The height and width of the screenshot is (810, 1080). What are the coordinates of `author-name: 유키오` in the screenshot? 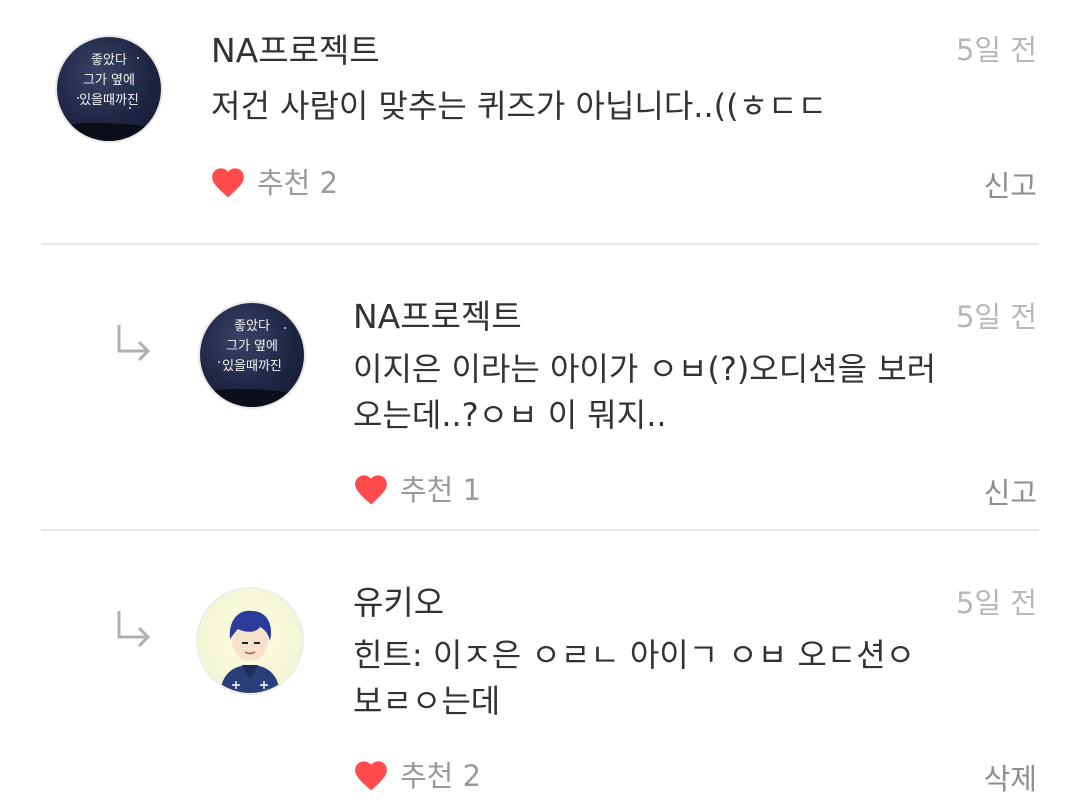 It's located at (398, 600).